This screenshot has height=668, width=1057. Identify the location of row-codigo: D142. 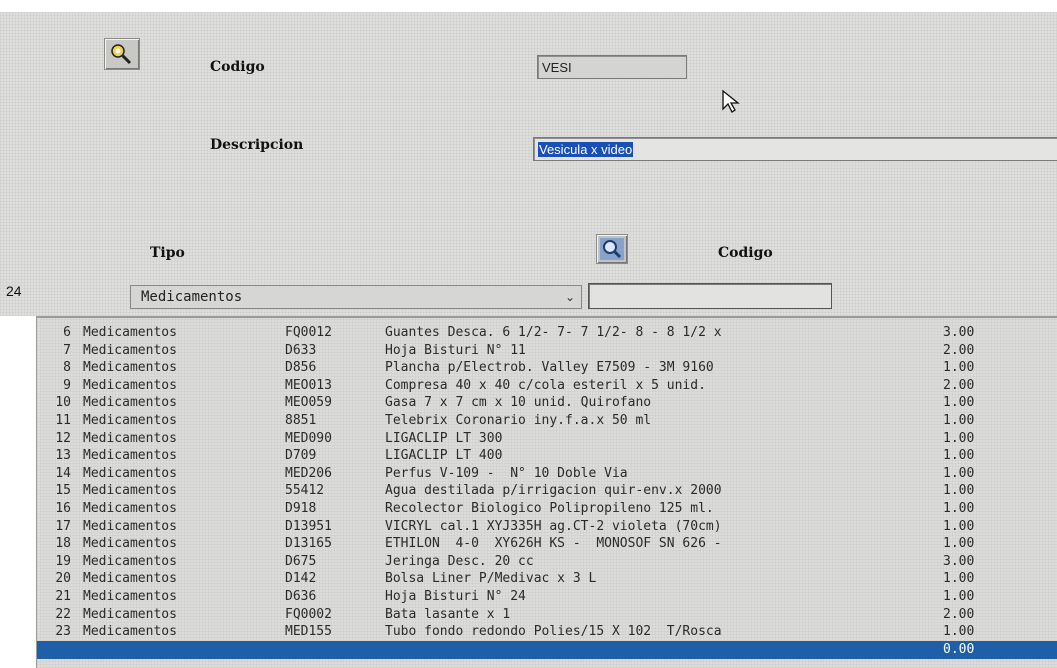
(301, 579).